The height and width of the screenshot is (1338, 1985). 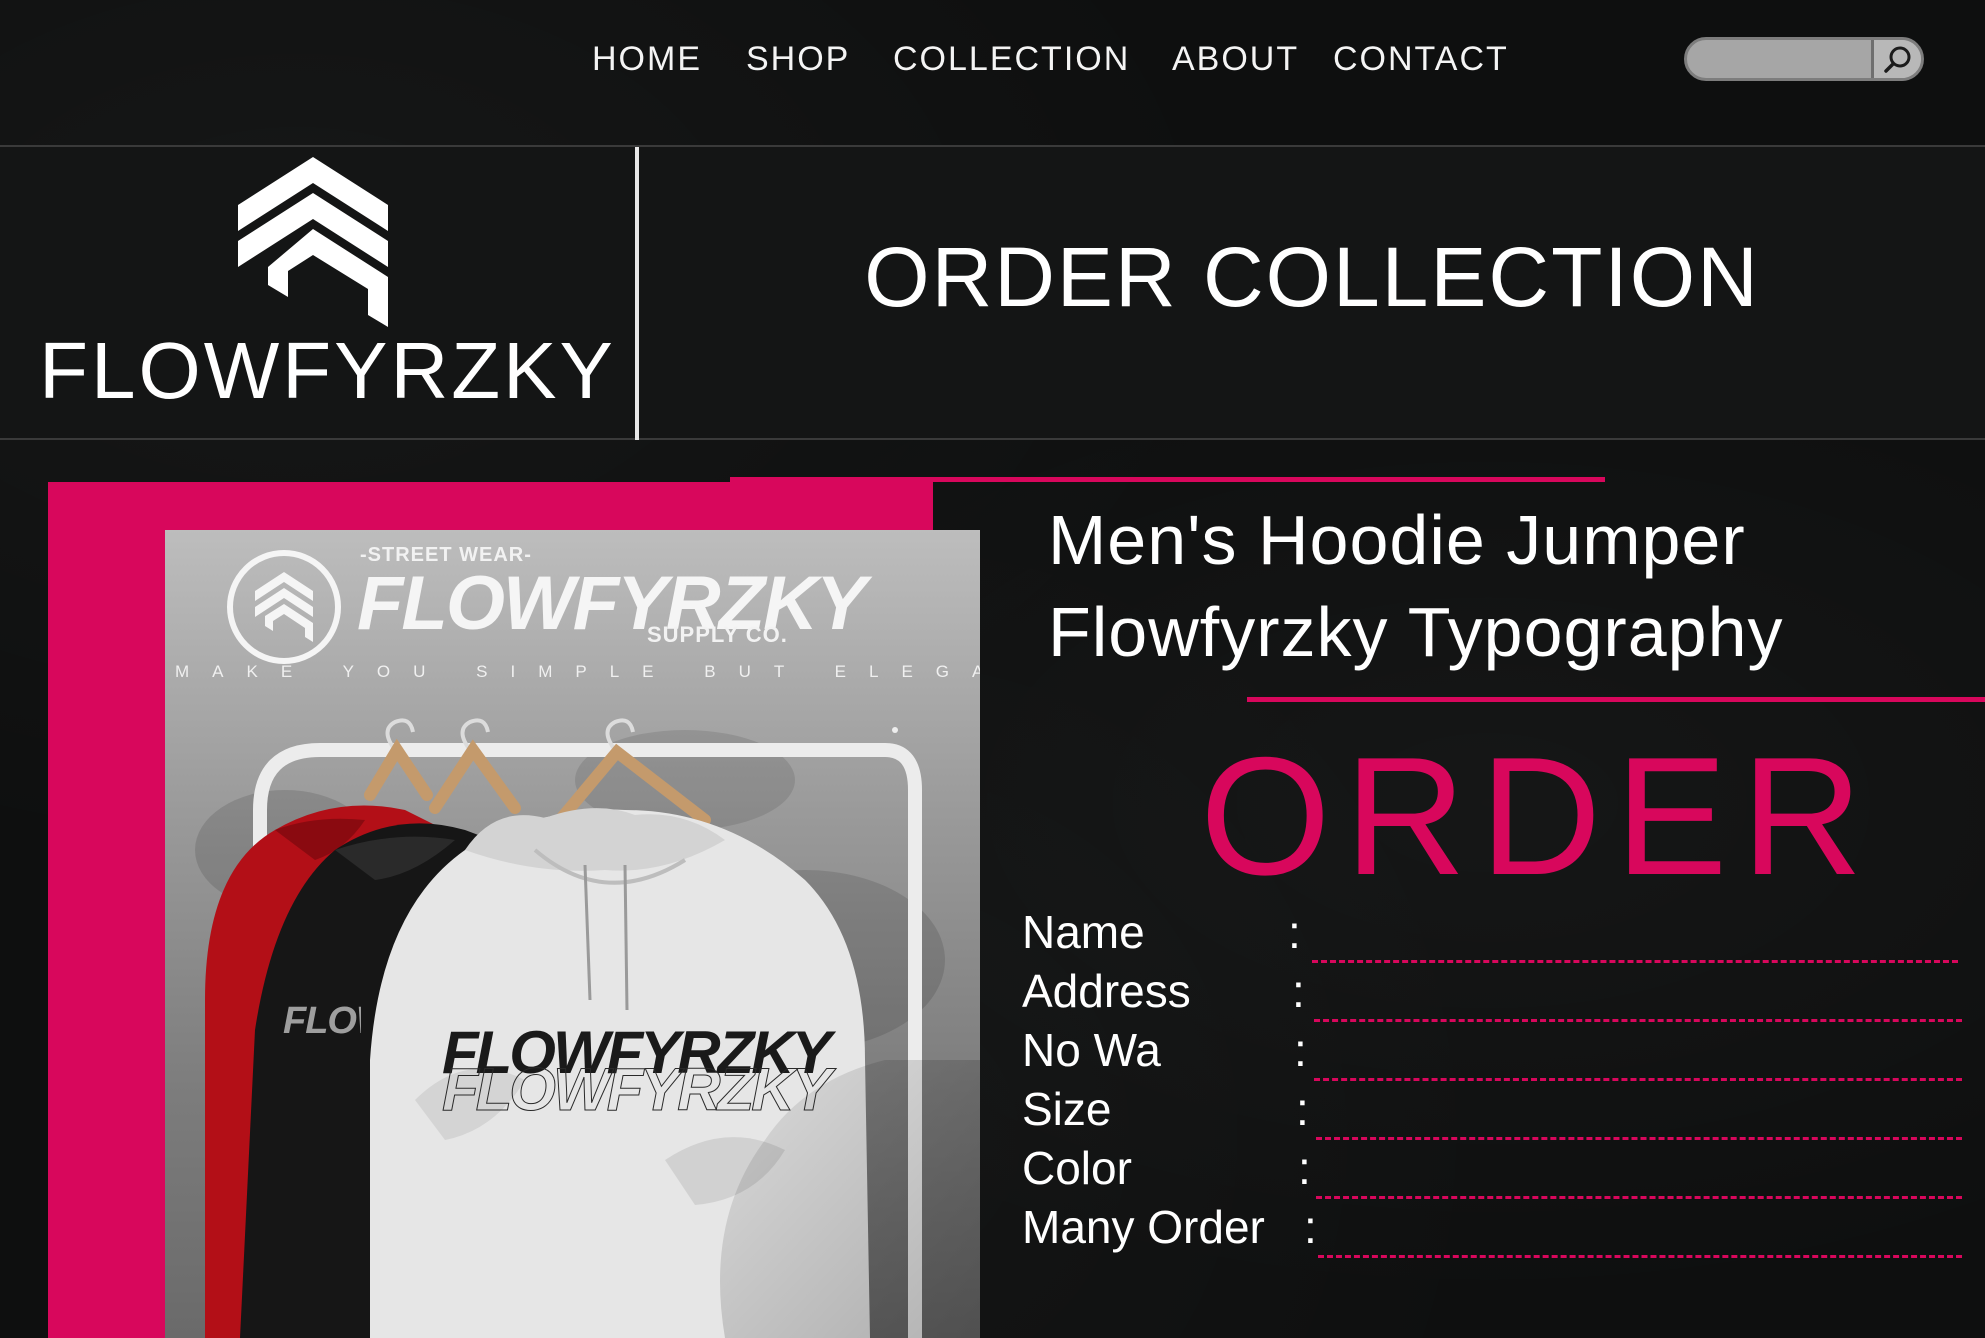 I want to click on color-field, so click(x=1639, y=1189).